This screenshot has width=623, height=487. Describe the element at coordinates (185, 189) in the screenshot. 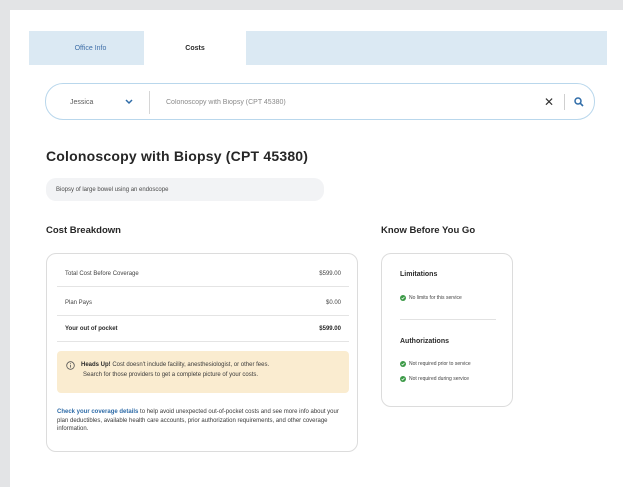

I see `procedure-description: Biopsy of large bowel using an endoscope` at that location.